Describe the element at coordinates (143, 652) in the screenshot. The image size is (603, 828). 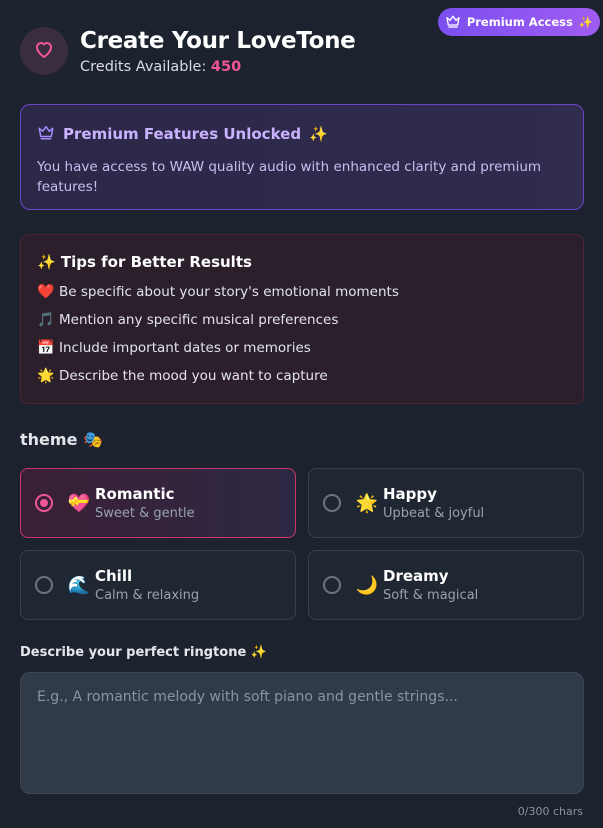
I see `describe-label: Describe your perfect ringtone ✨` at that location.